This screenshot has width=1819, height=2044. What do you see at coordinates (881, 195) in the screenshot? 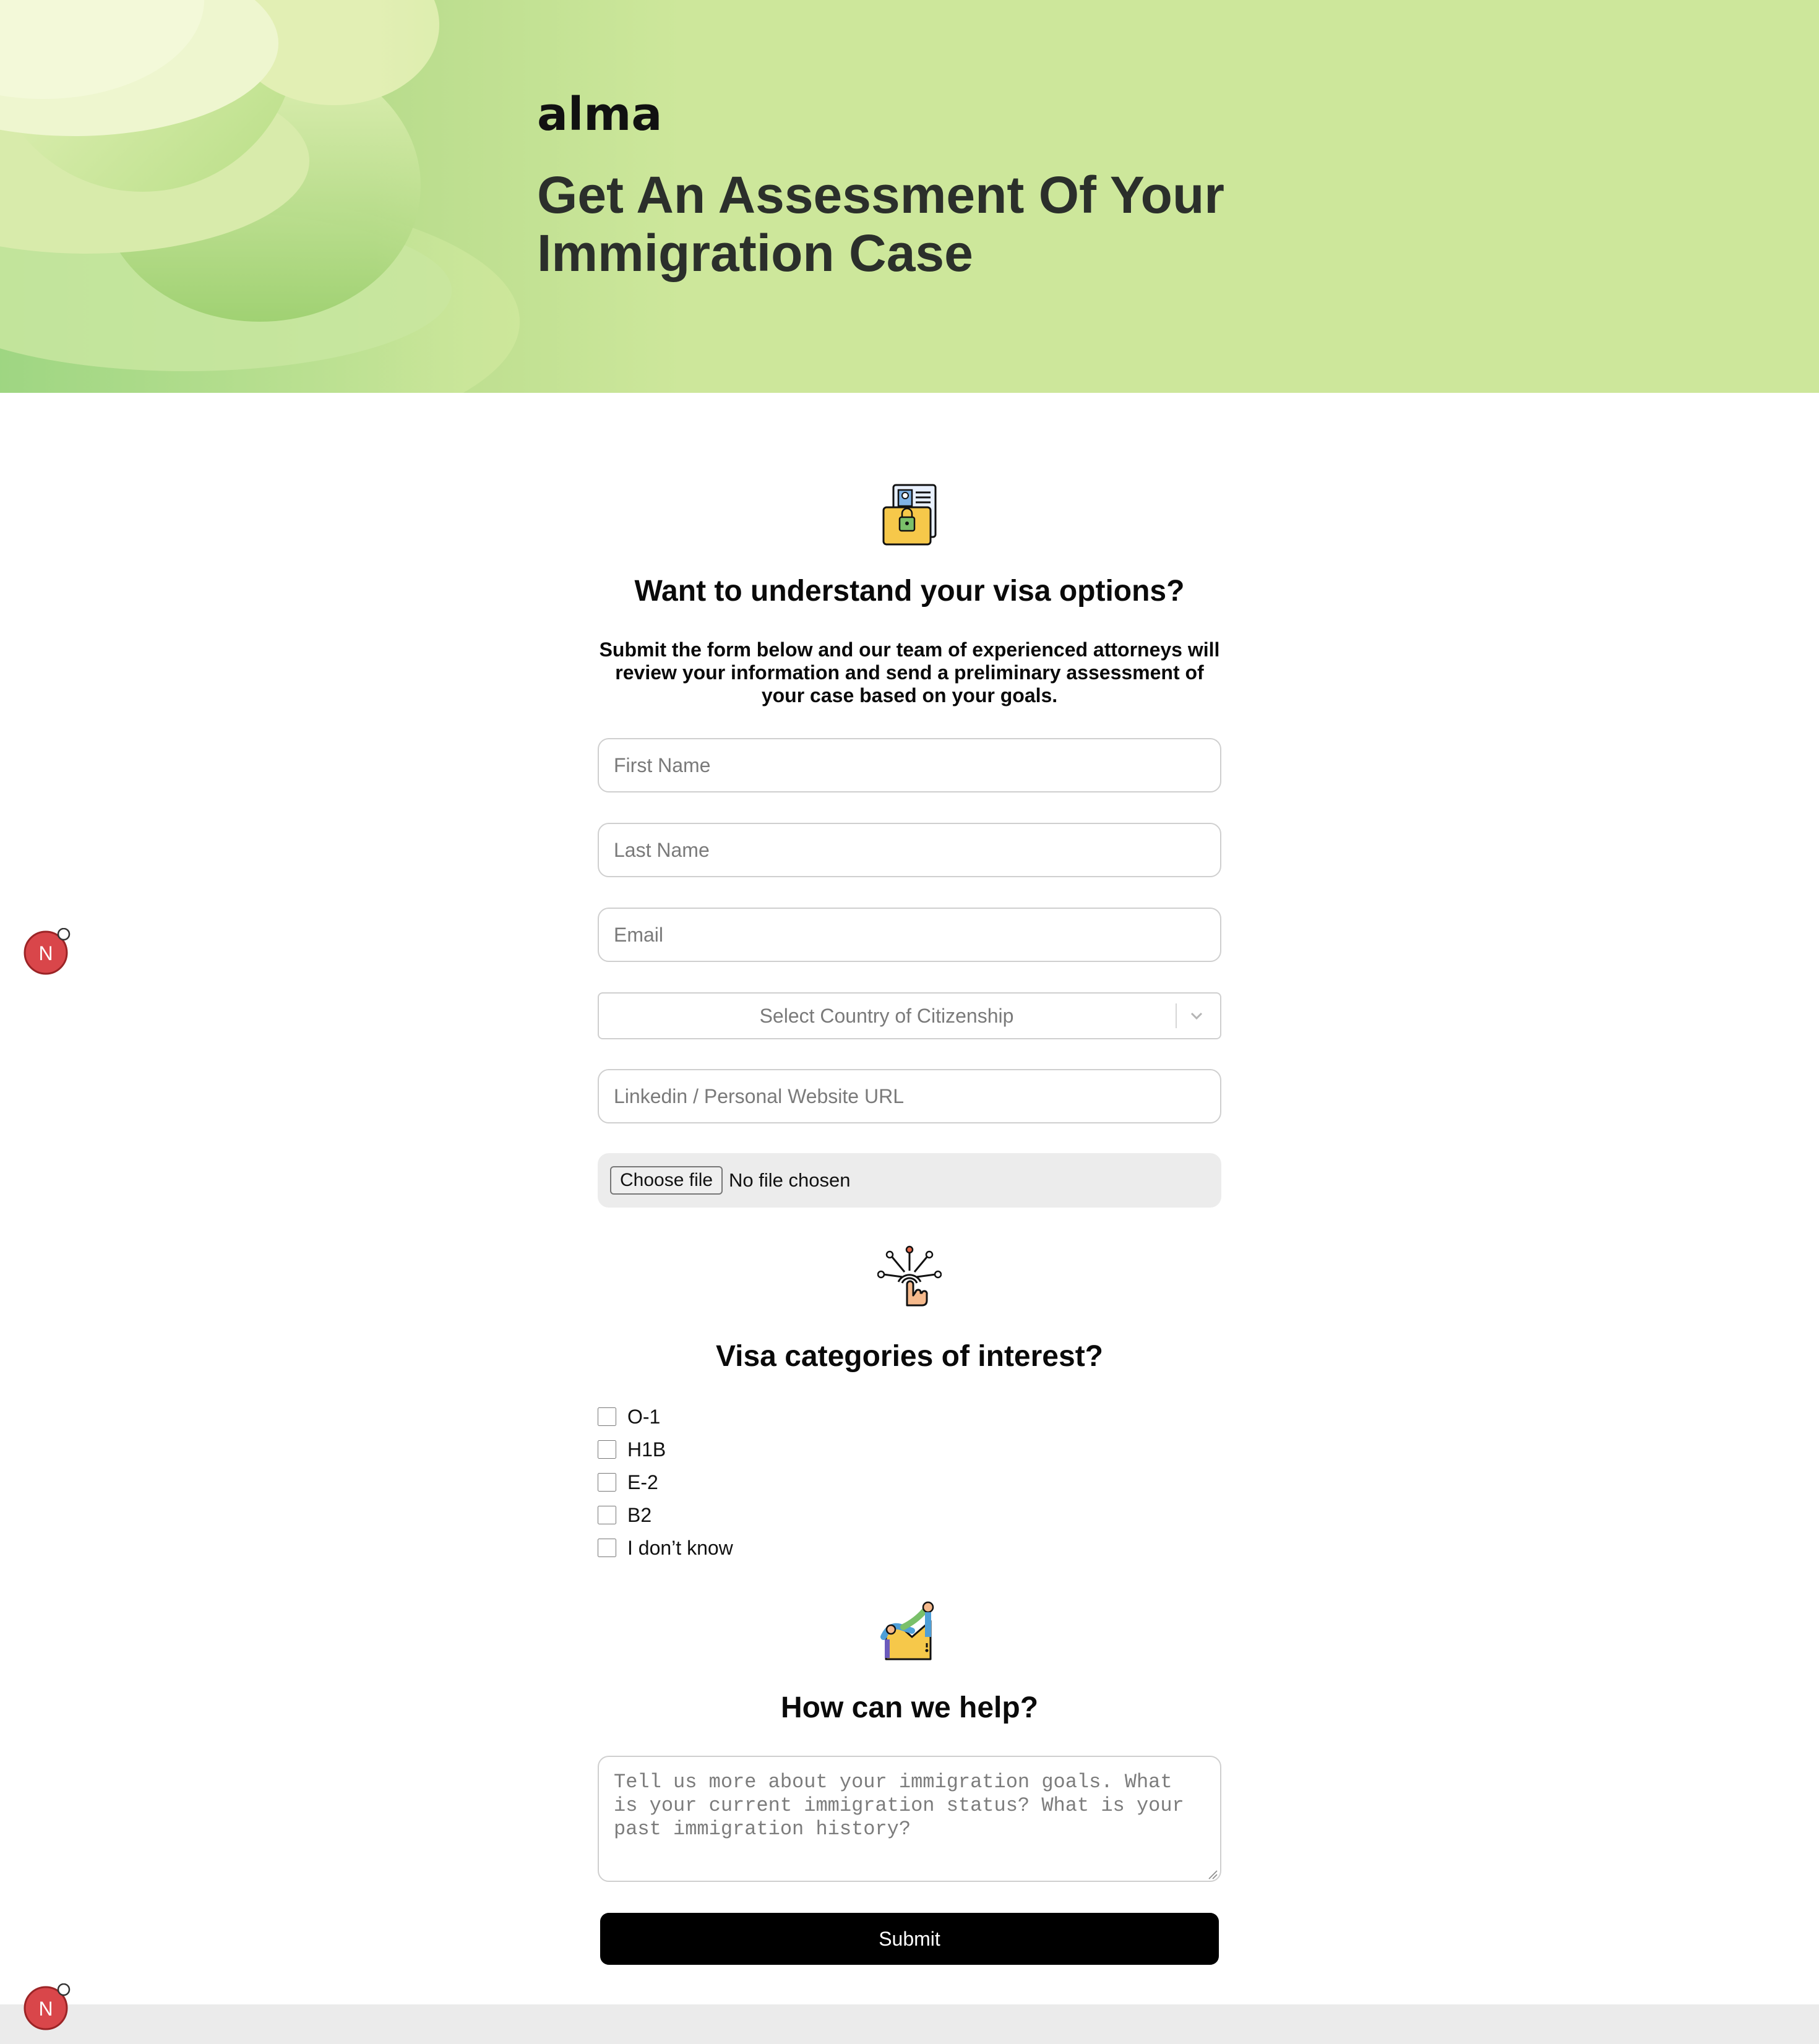
I see `page-title-line-1: Get An Assessment Of Your` at bounding box center [881, 195].